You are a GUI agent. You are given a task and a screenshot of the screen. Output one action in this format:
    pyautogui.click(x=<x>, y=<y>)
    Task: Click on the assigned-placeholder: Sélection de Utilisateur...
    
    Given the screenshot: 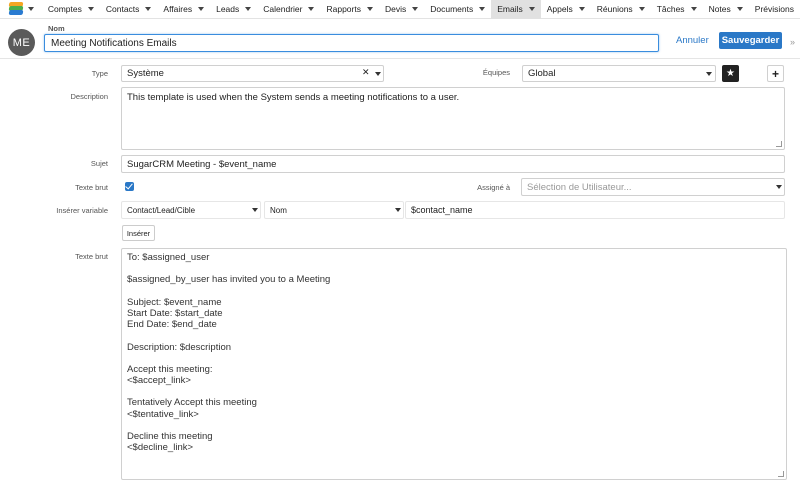 What is the action you would take?
    pyautogui.click(x=579, y=187)
    